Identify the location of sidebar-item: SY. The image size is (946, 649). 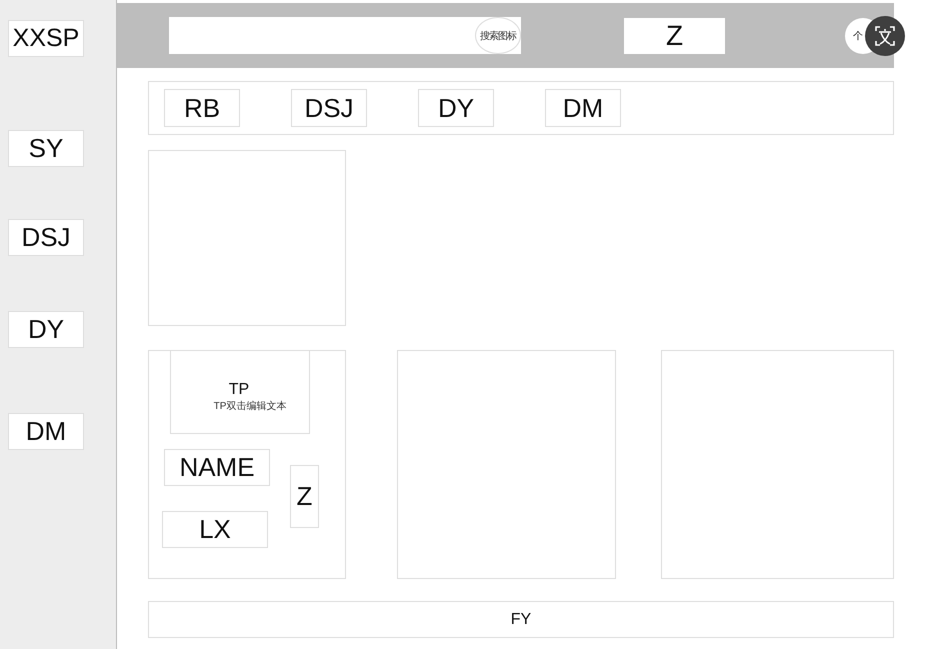
(46, 148).